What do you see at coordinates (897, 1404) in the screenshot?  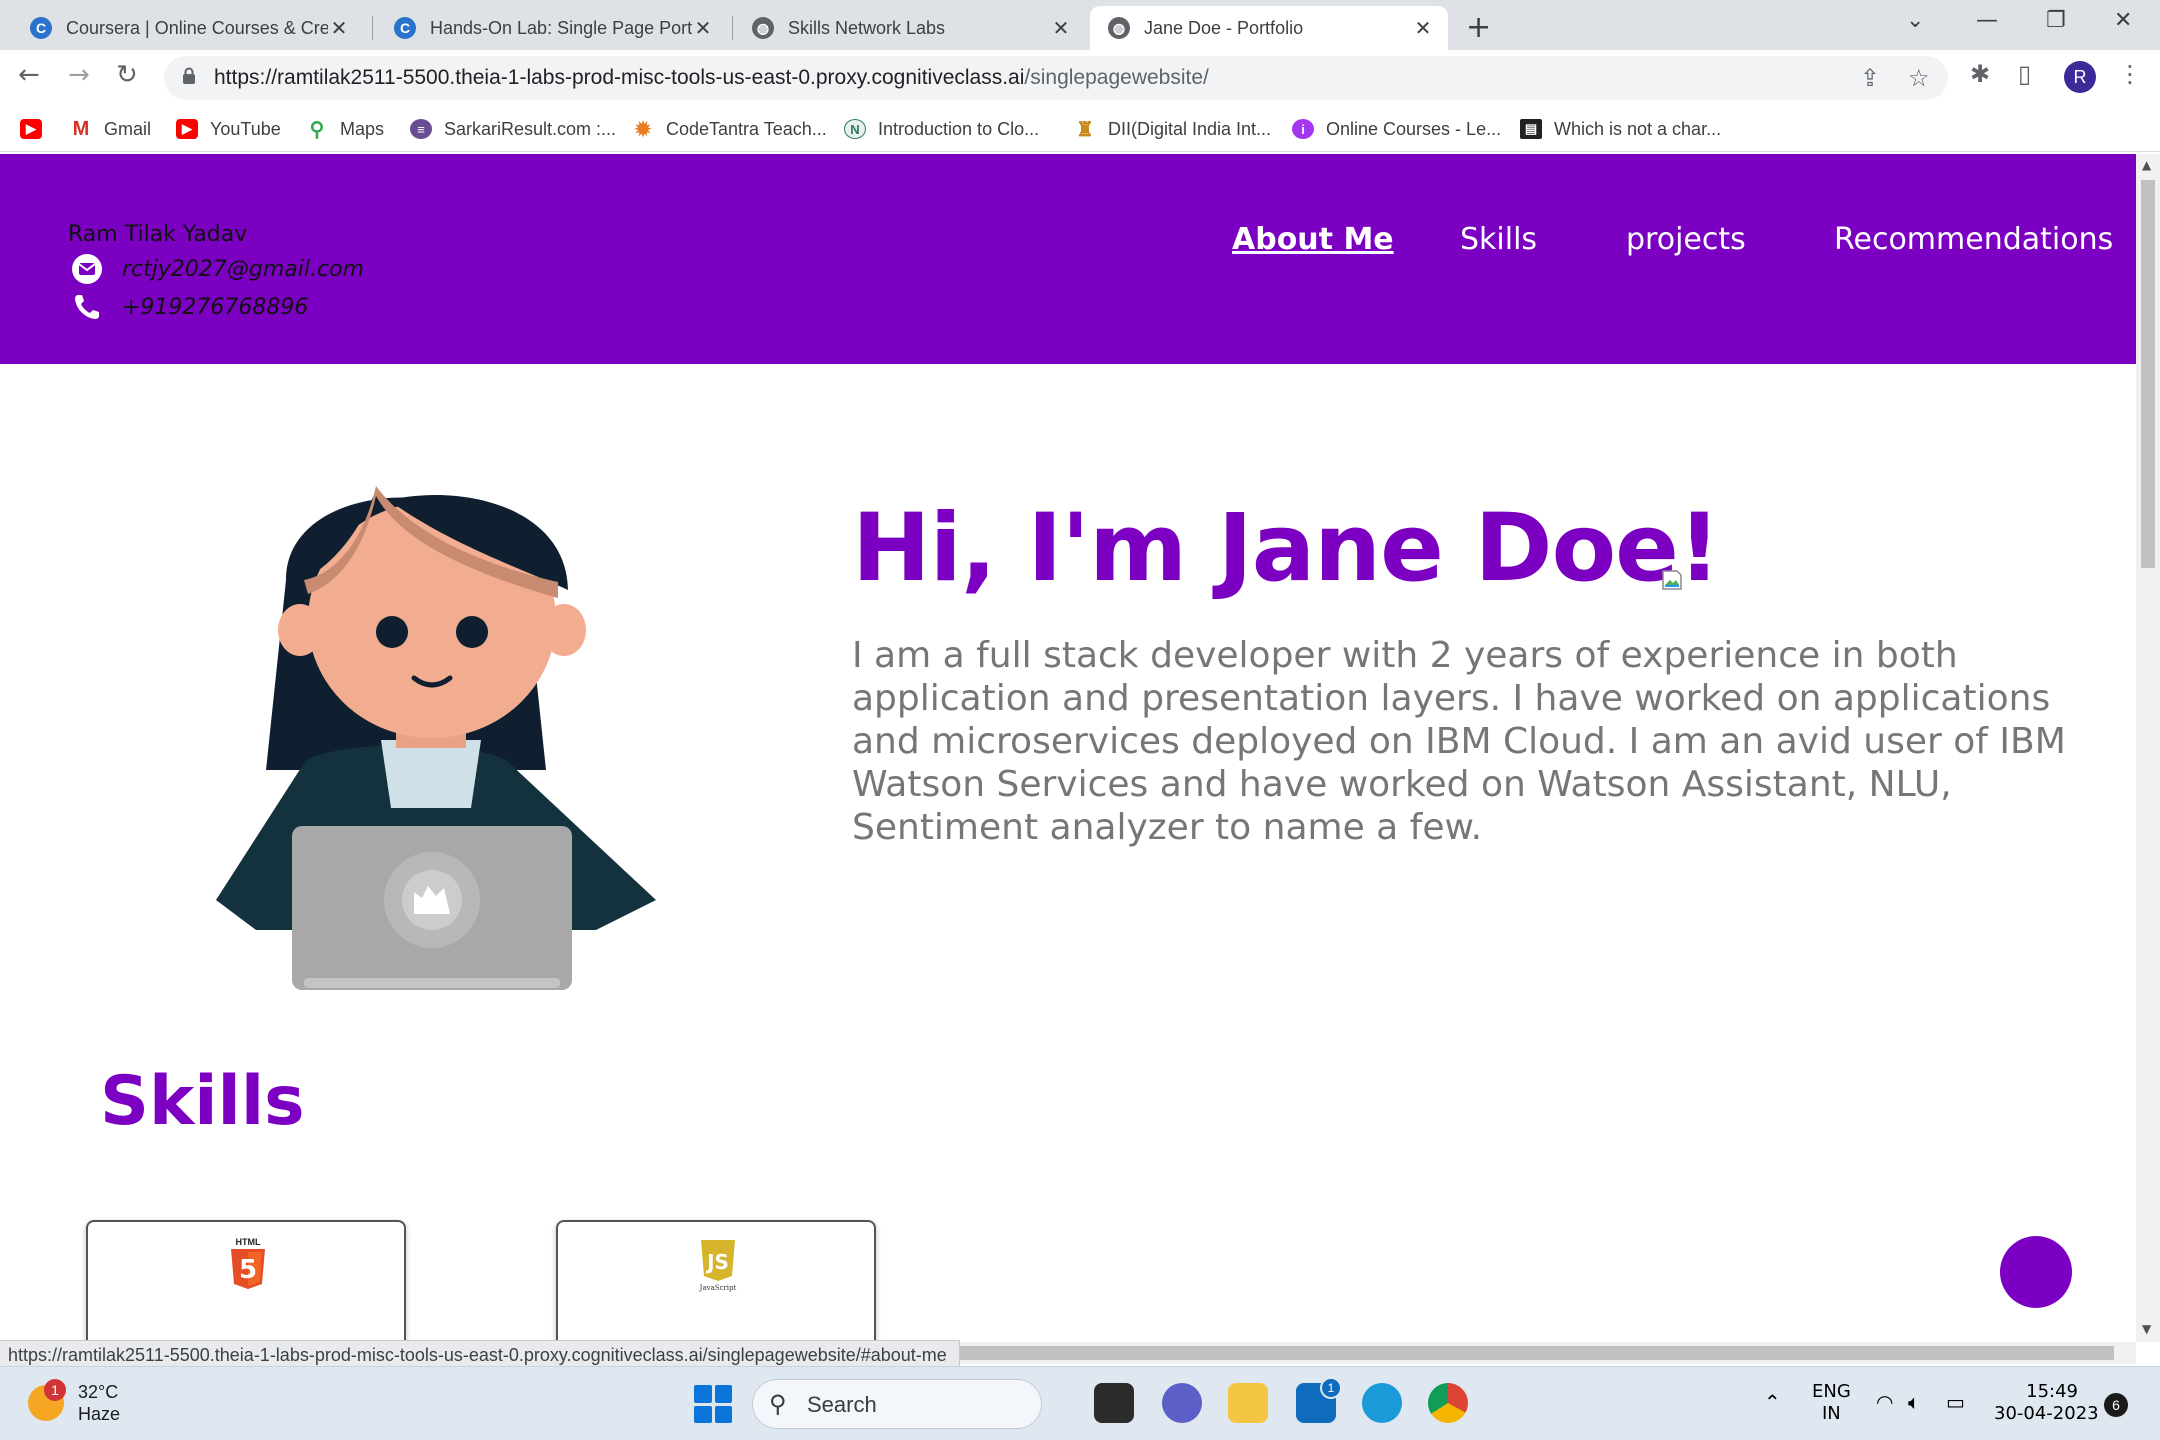 I see `taskbar-search: ⚲ Search` at bounding box center [897, 1404].